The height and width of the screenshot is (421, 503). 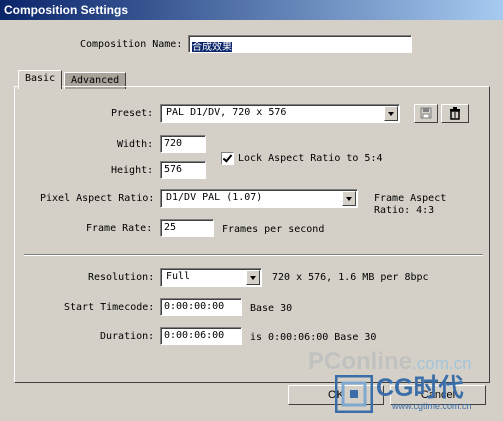 I want to click on frame-aspect-line2: Ratio: 4:3, so click(x=404, y=210).